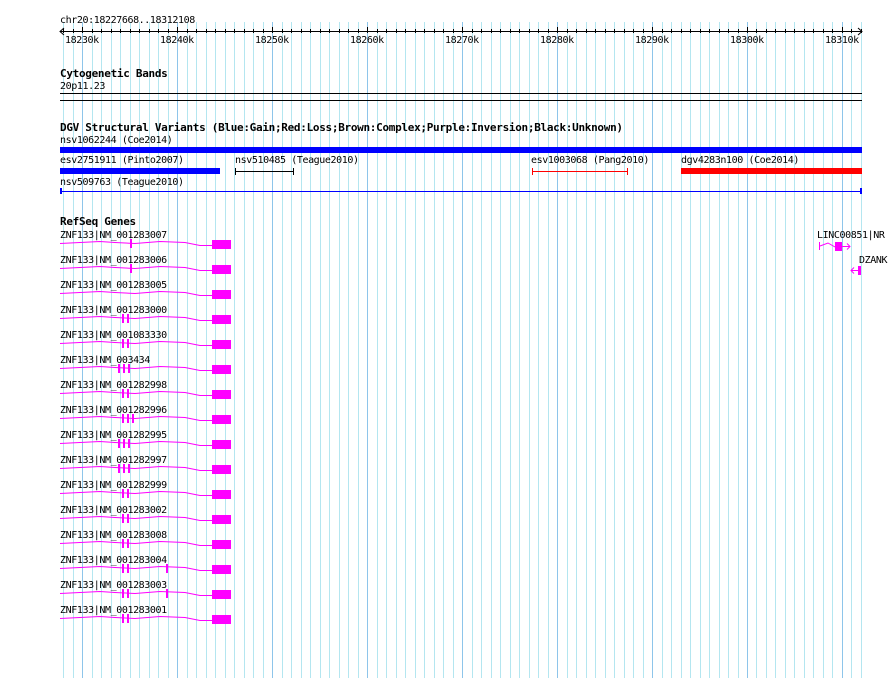 The width and height of the screenshot is (890, 678). Describe the element at coordinates (113, 510) in the screenshot. I see `gene-label: ZNF133|NM_001283002` at that location.